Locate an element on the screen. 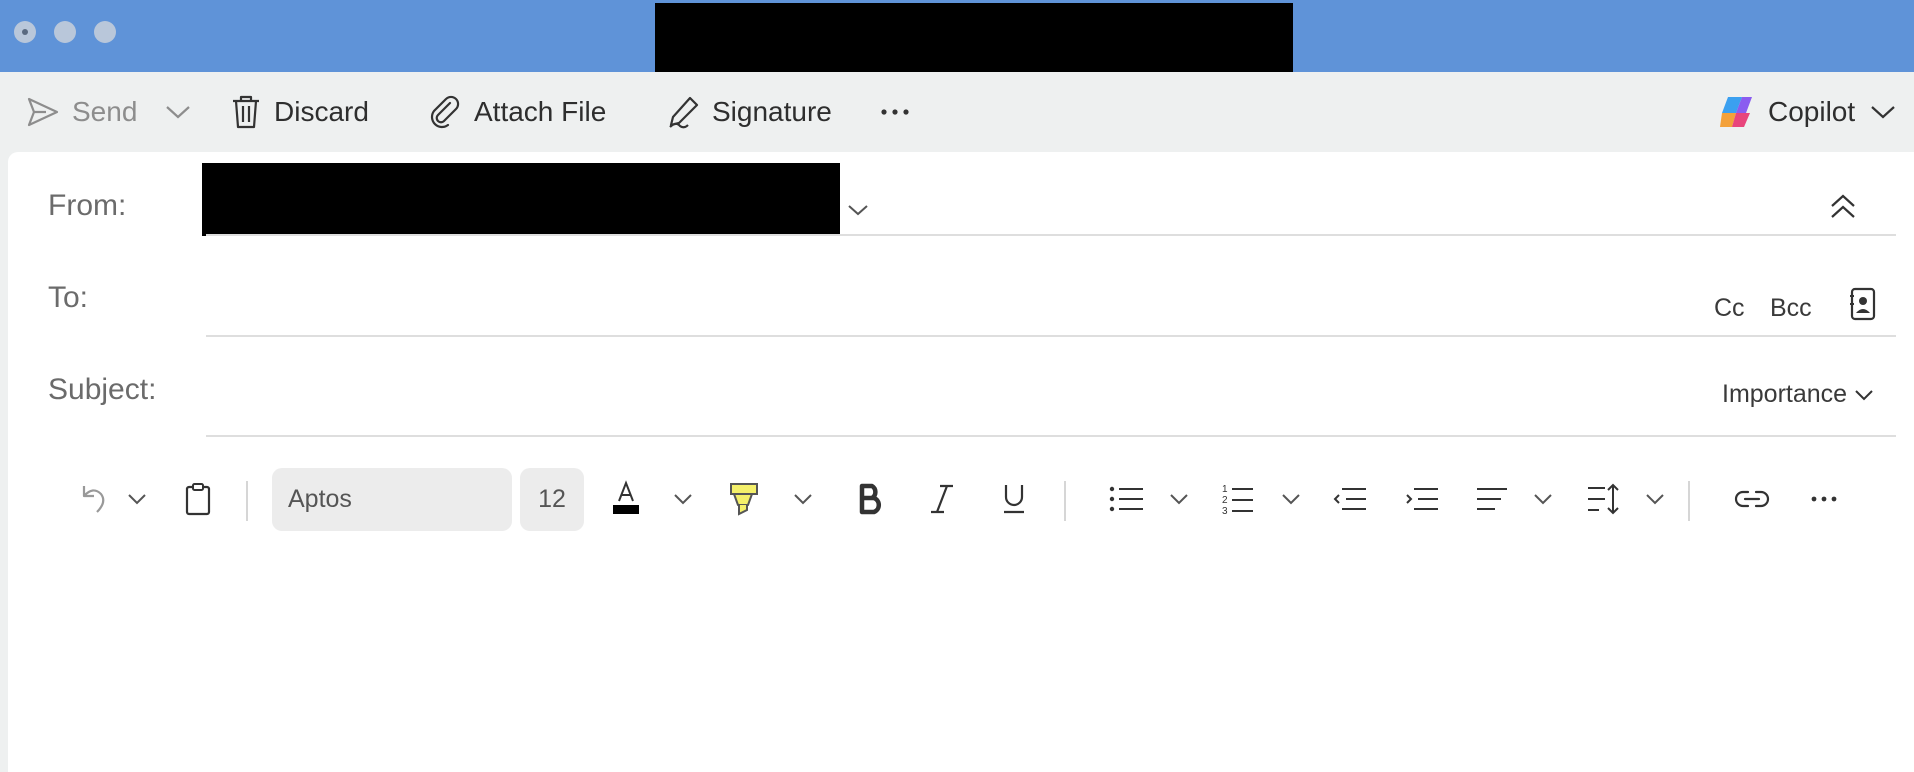 The width and height of the screenshot is (1914, 772). bold-icon is located at coordinates (870, 499).